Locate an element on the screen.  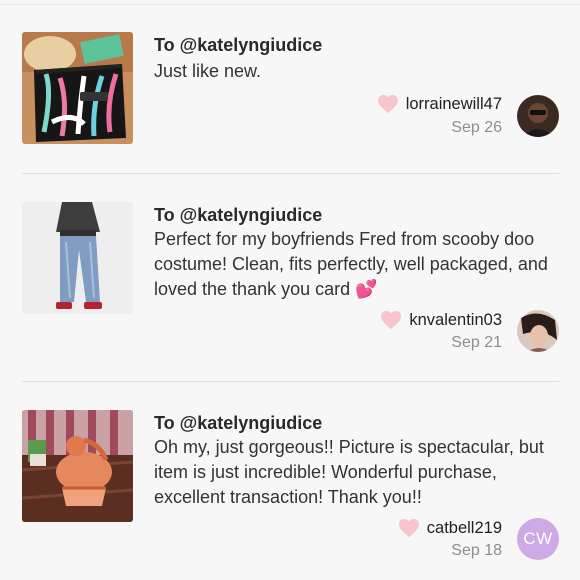
reviewer-username: knvalentin03 is located at coordinates (455, 320).